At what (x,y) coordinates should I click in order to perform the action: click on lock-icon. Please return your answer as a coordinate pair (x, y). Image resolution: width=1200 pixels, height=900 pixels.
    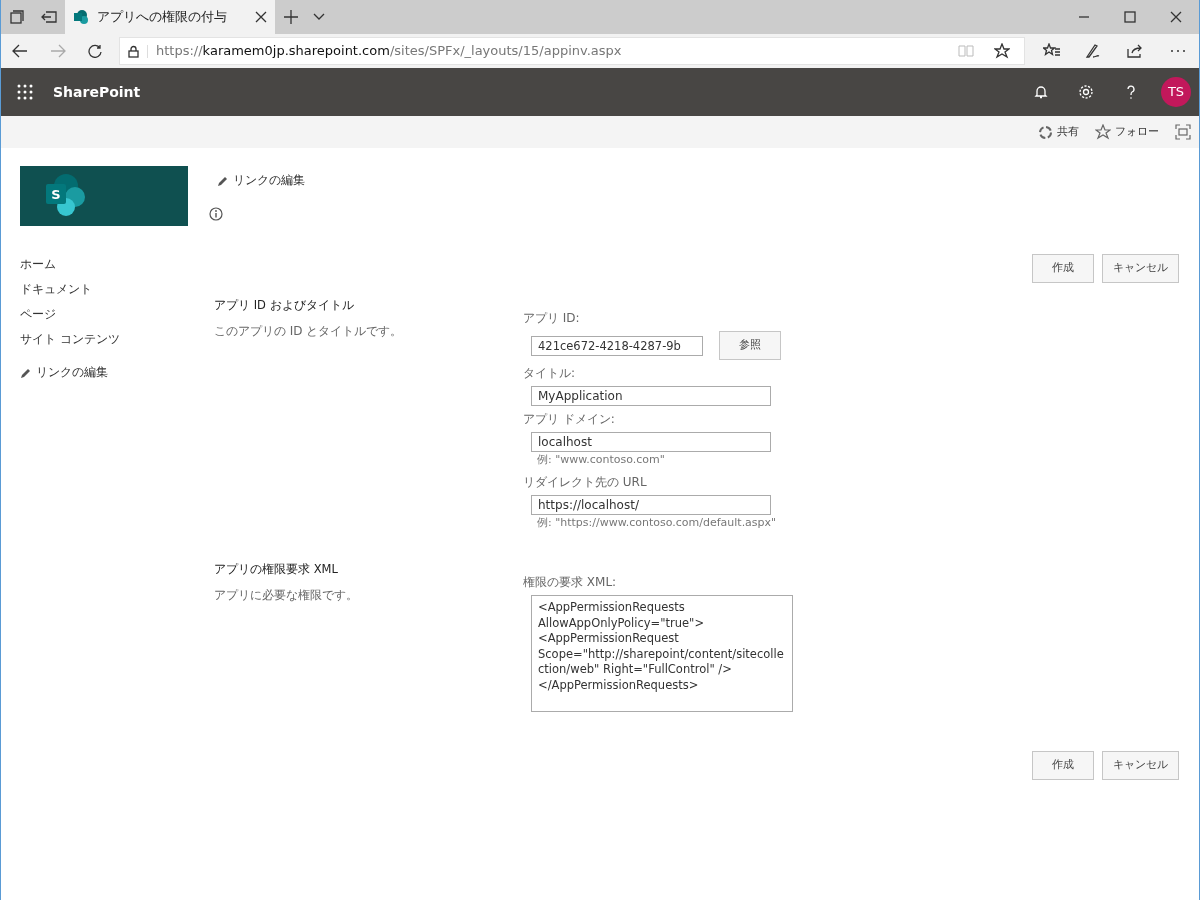
    Looking at the image, I should click on (133, 51).